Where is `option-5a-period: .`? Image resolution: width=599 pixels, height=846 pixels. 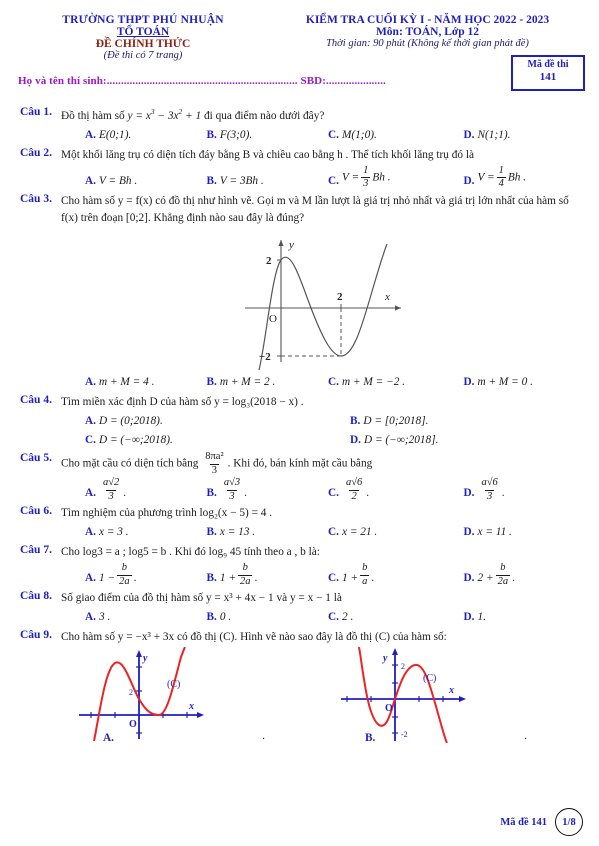 option-5a-period: . is located at coordinates (125, 493).